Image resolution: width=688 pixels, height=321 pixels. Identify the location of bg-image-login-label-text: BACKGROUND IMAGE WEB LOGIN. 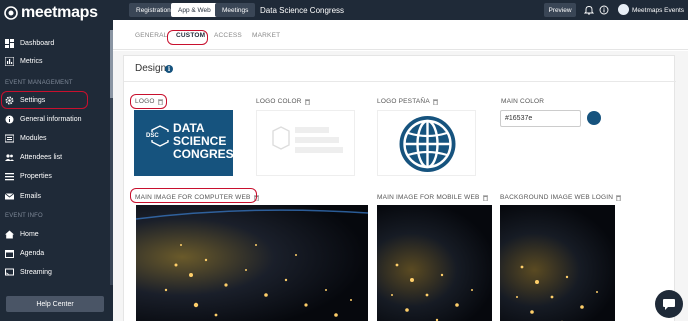
(557, 197).